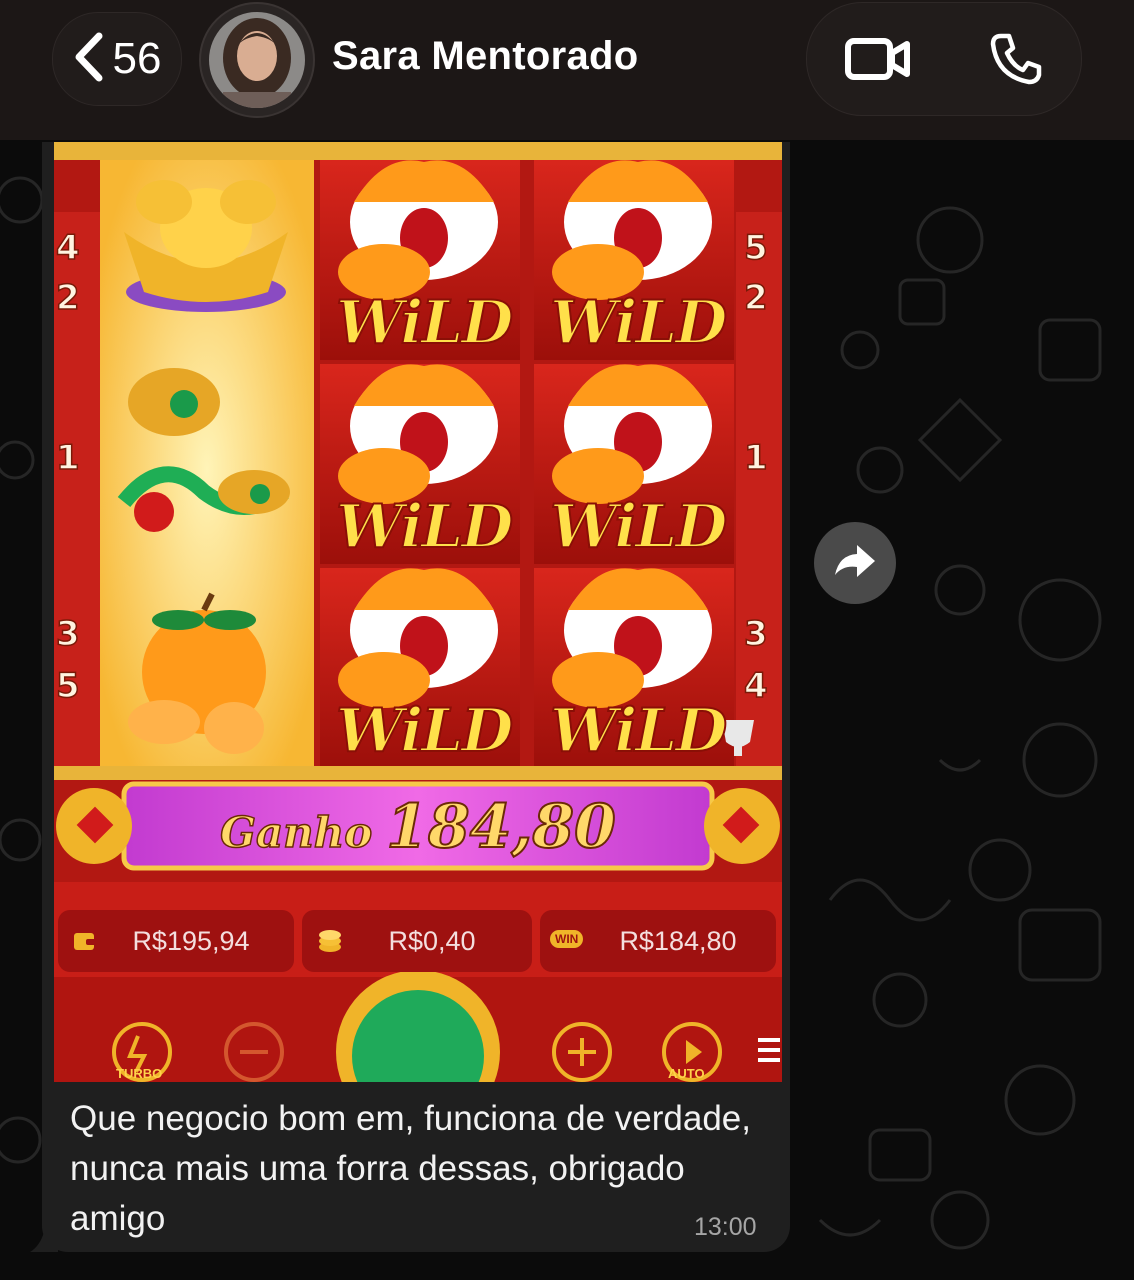  I want to click on chat-header: 56 Sara Mentorado, so click(567, 70).